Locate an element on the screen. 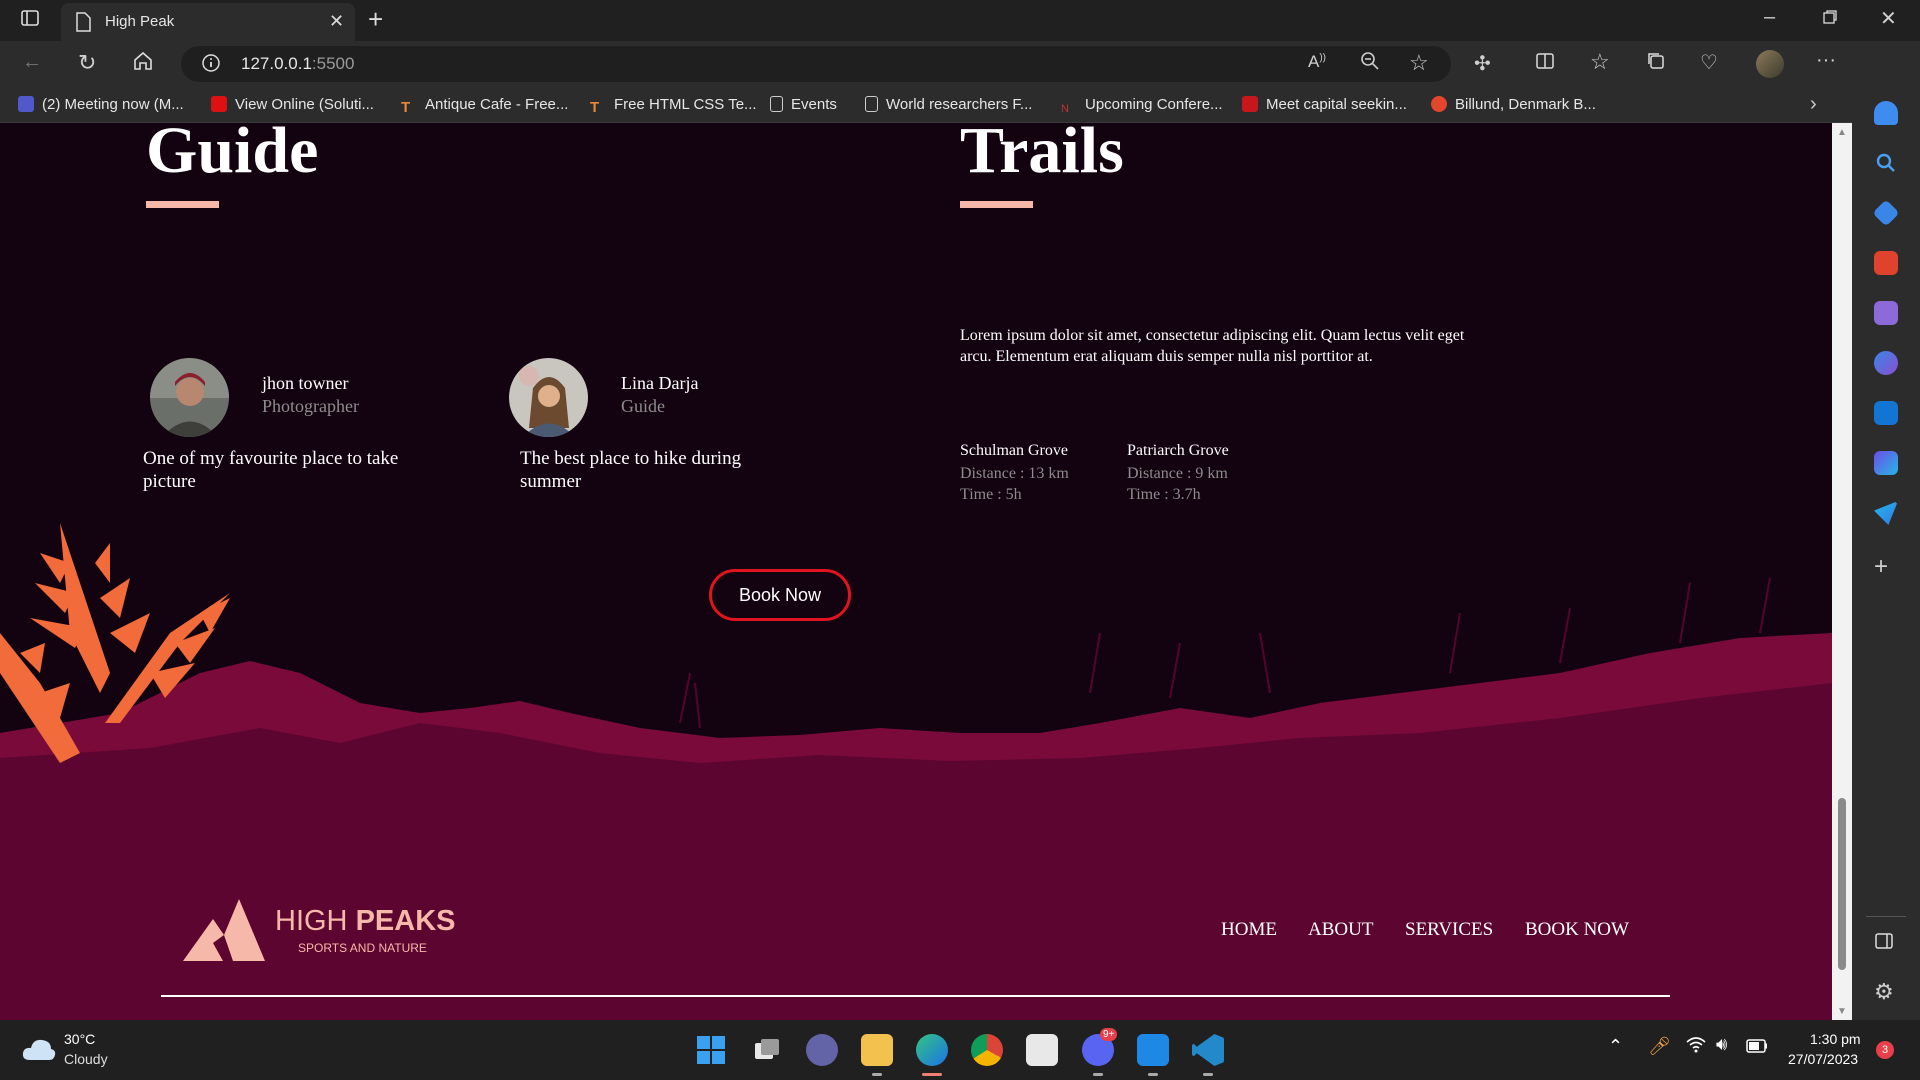  trail-distance: Distance : 13 km is located at coordinates (1014, 473).